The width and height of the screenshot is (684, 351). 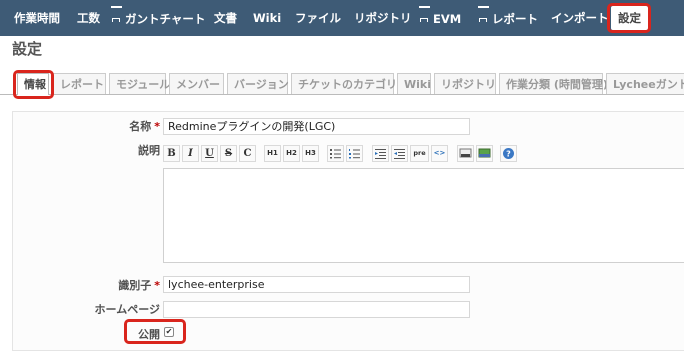 What do you see at coordinates (267, 18) in the screenshot?
I see `menu-wiki: Wiki` at bounding box center [267, 18].